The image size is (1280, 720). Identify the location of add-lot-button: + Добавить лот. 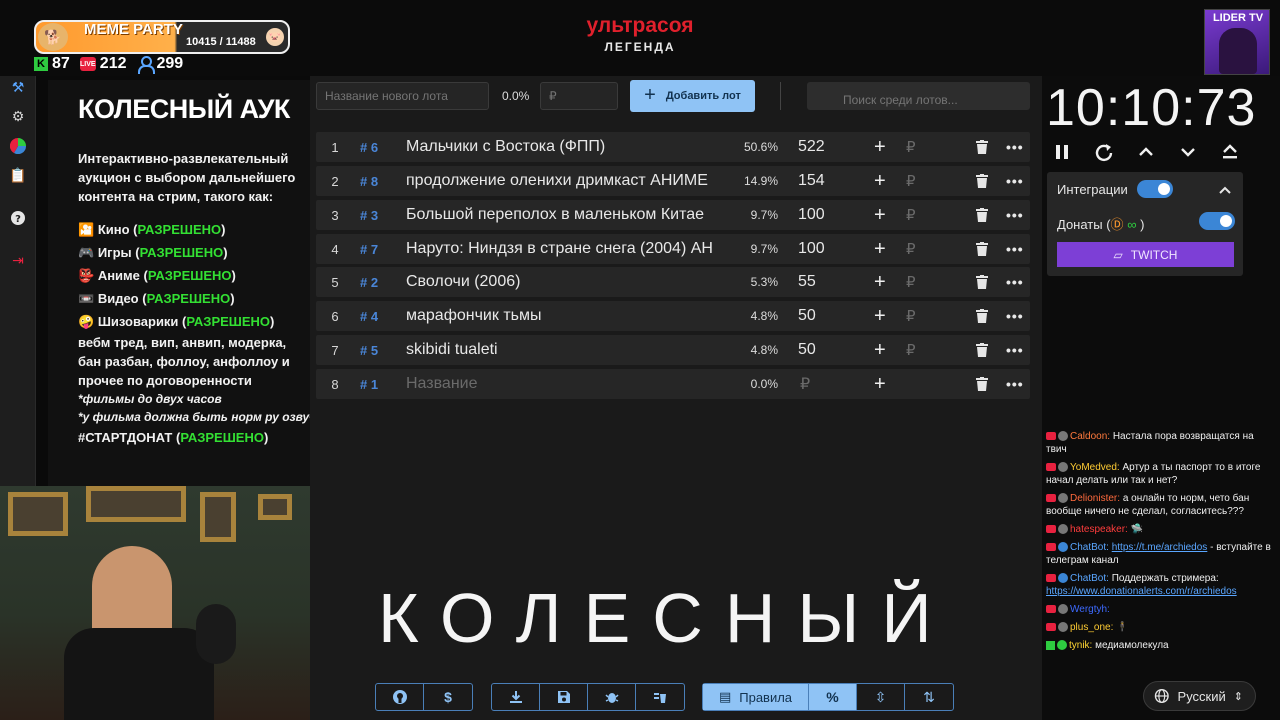
(692, 96).